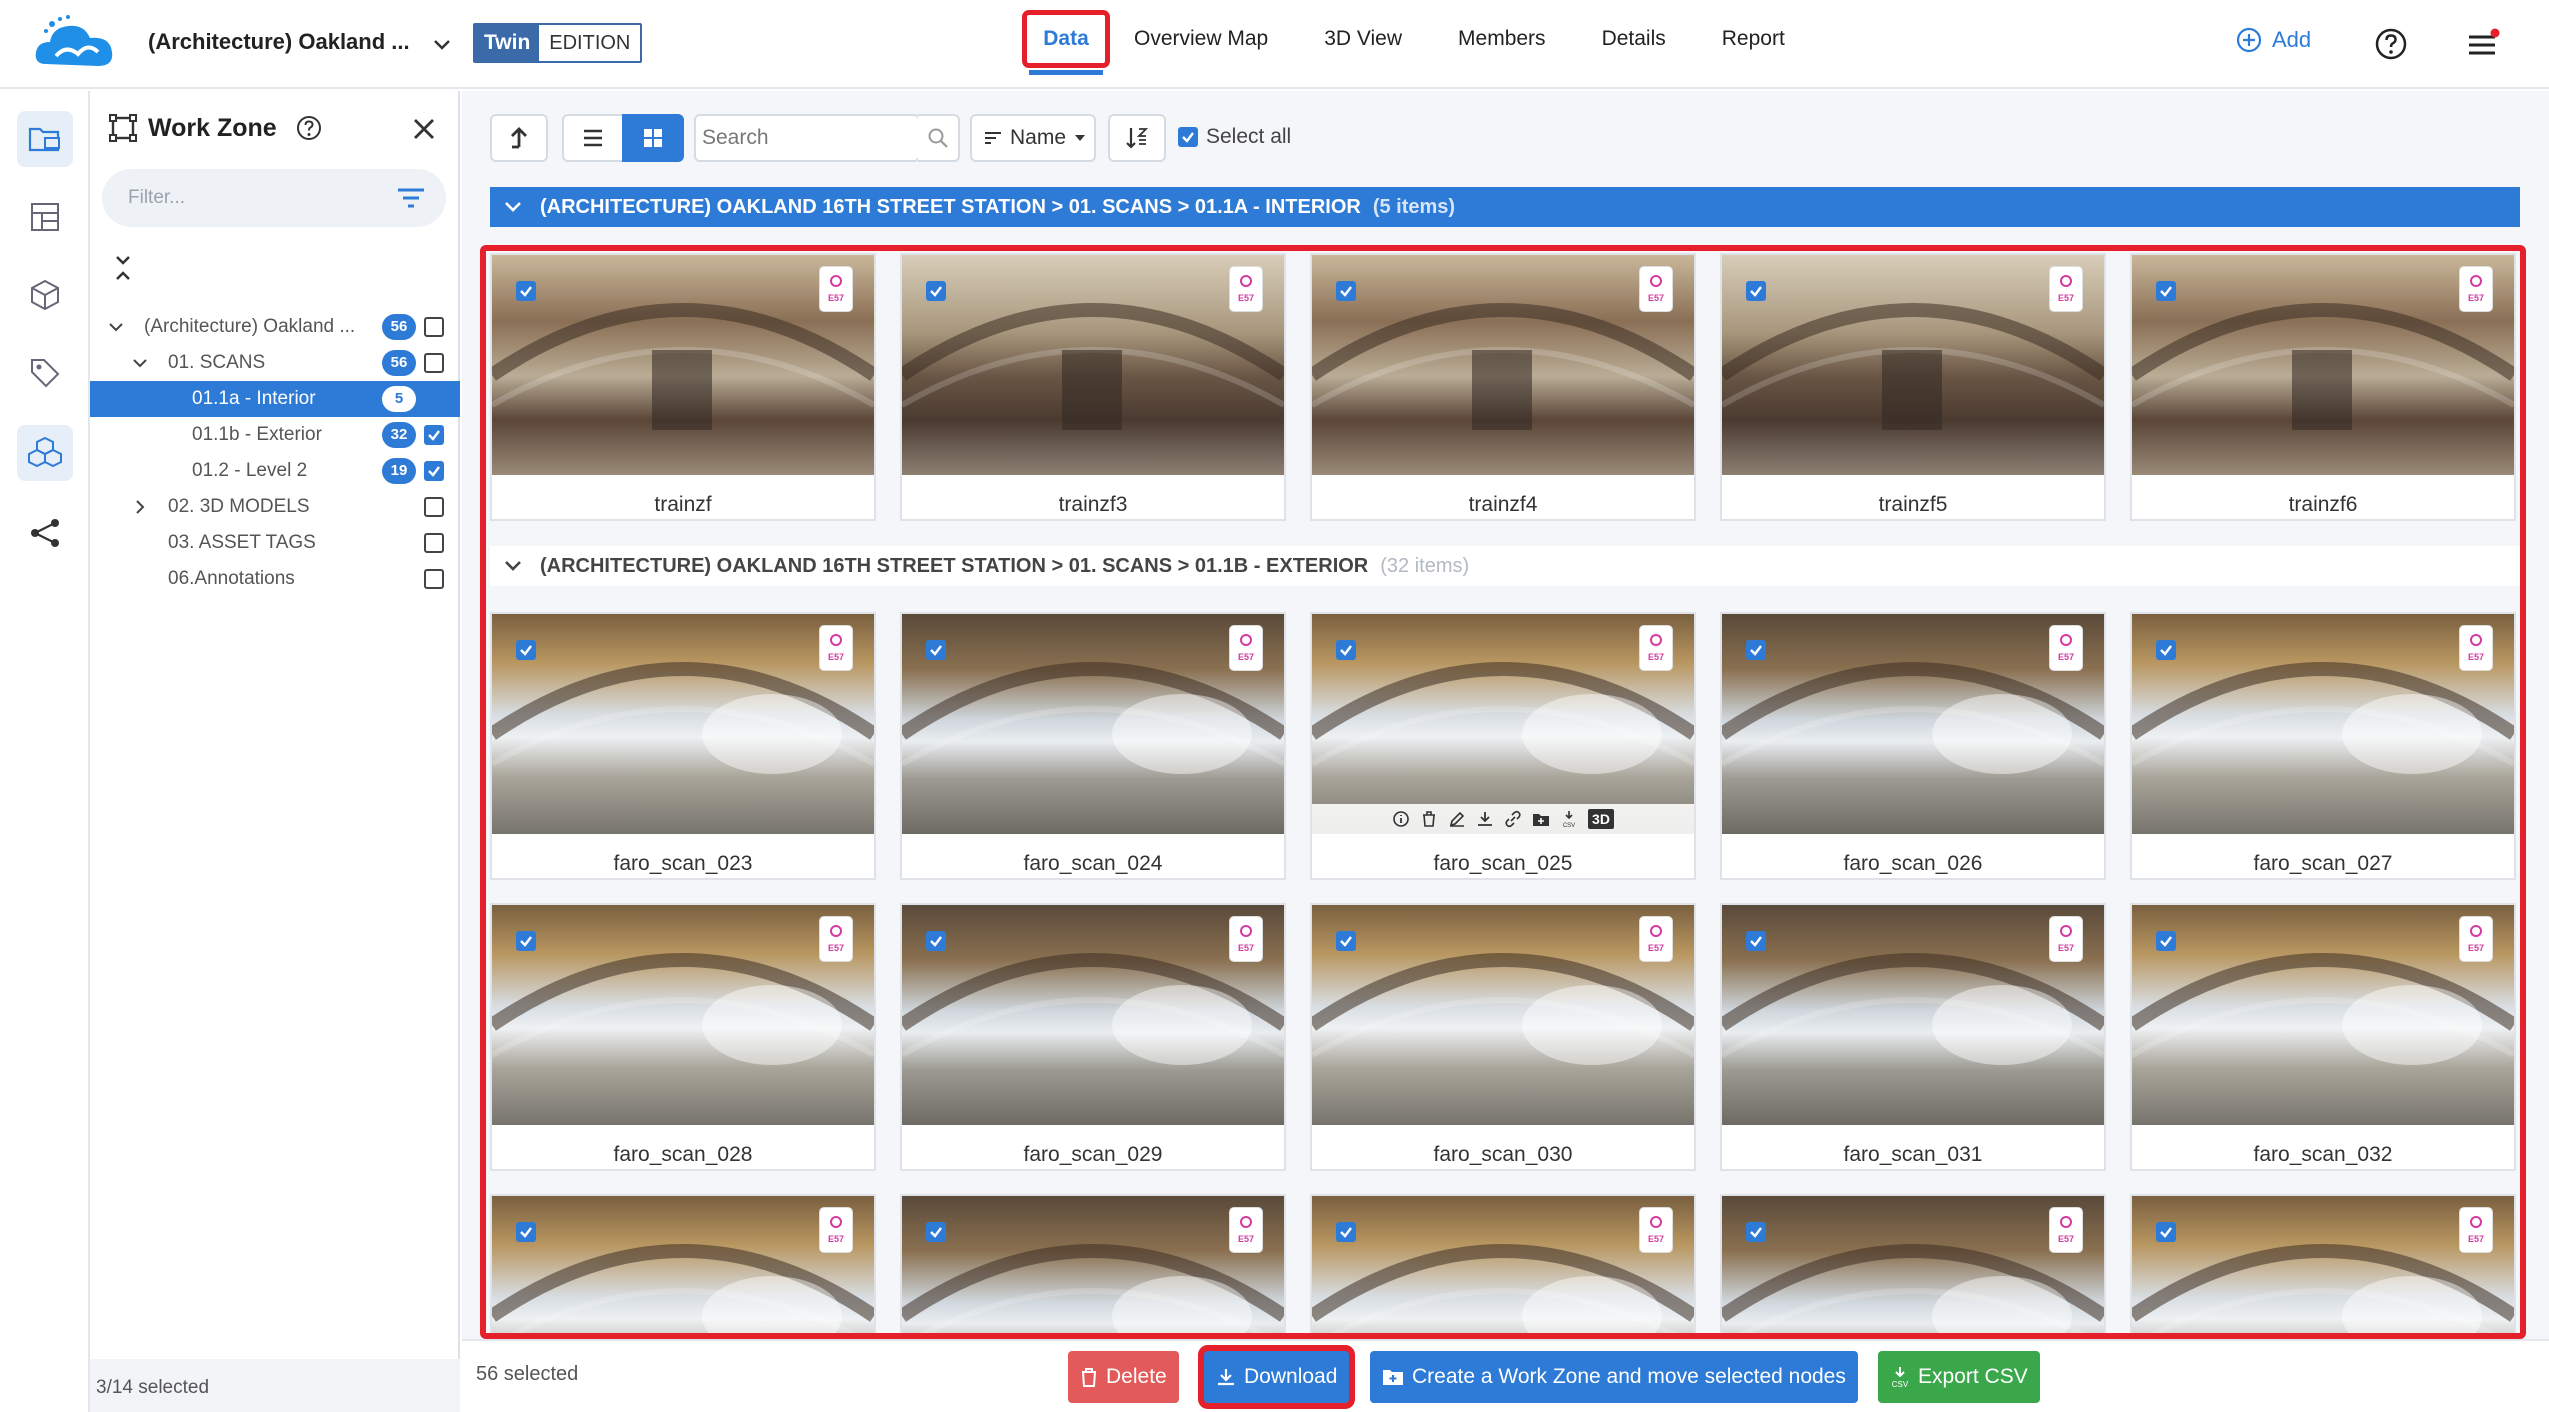 The image size is (2549, 1412). I want to click on scan-card: E57 trainzf3, so click(1093, 387).